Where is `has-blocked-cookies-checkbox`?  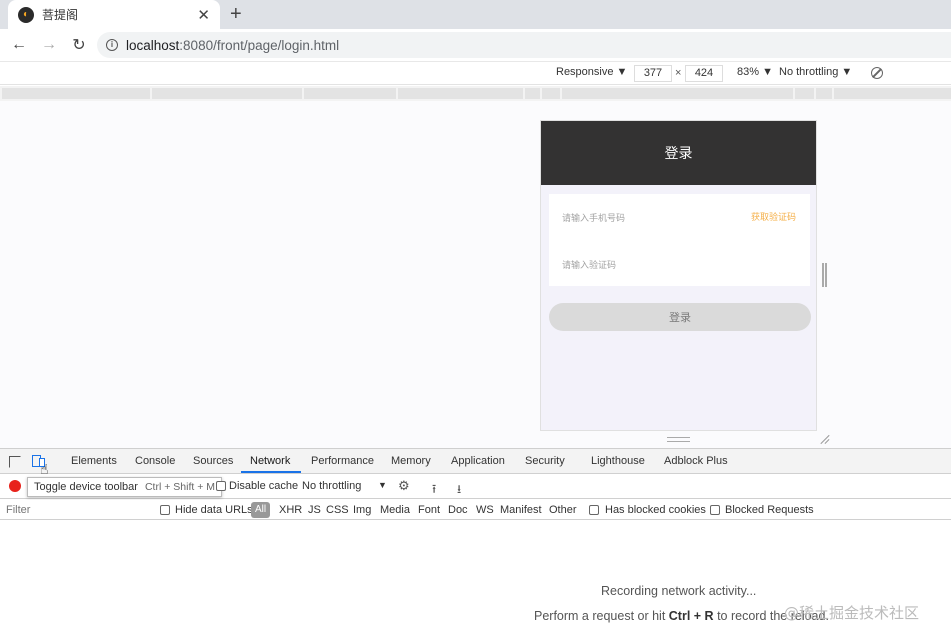 has-blocked-cookies-checkbox is located at coordinates (594, 510).